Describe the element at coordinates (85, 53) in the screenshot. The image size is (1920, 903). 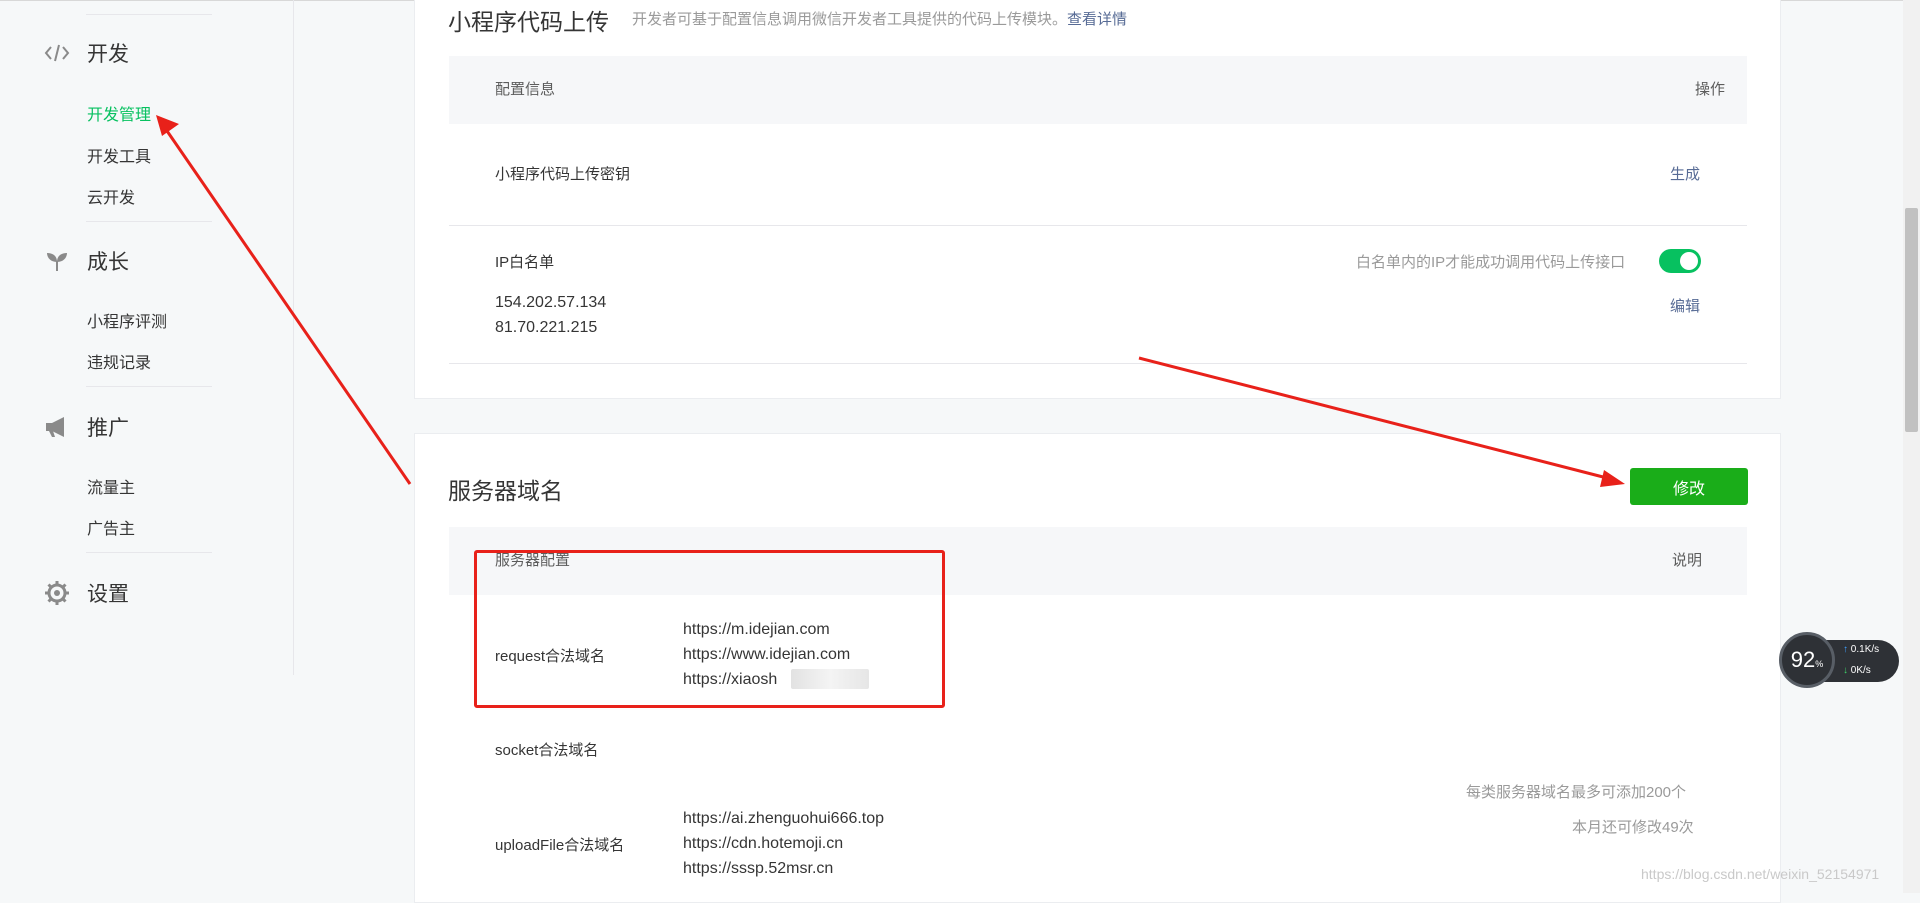
I see `sidebar-group-develop: 开发` at that location.